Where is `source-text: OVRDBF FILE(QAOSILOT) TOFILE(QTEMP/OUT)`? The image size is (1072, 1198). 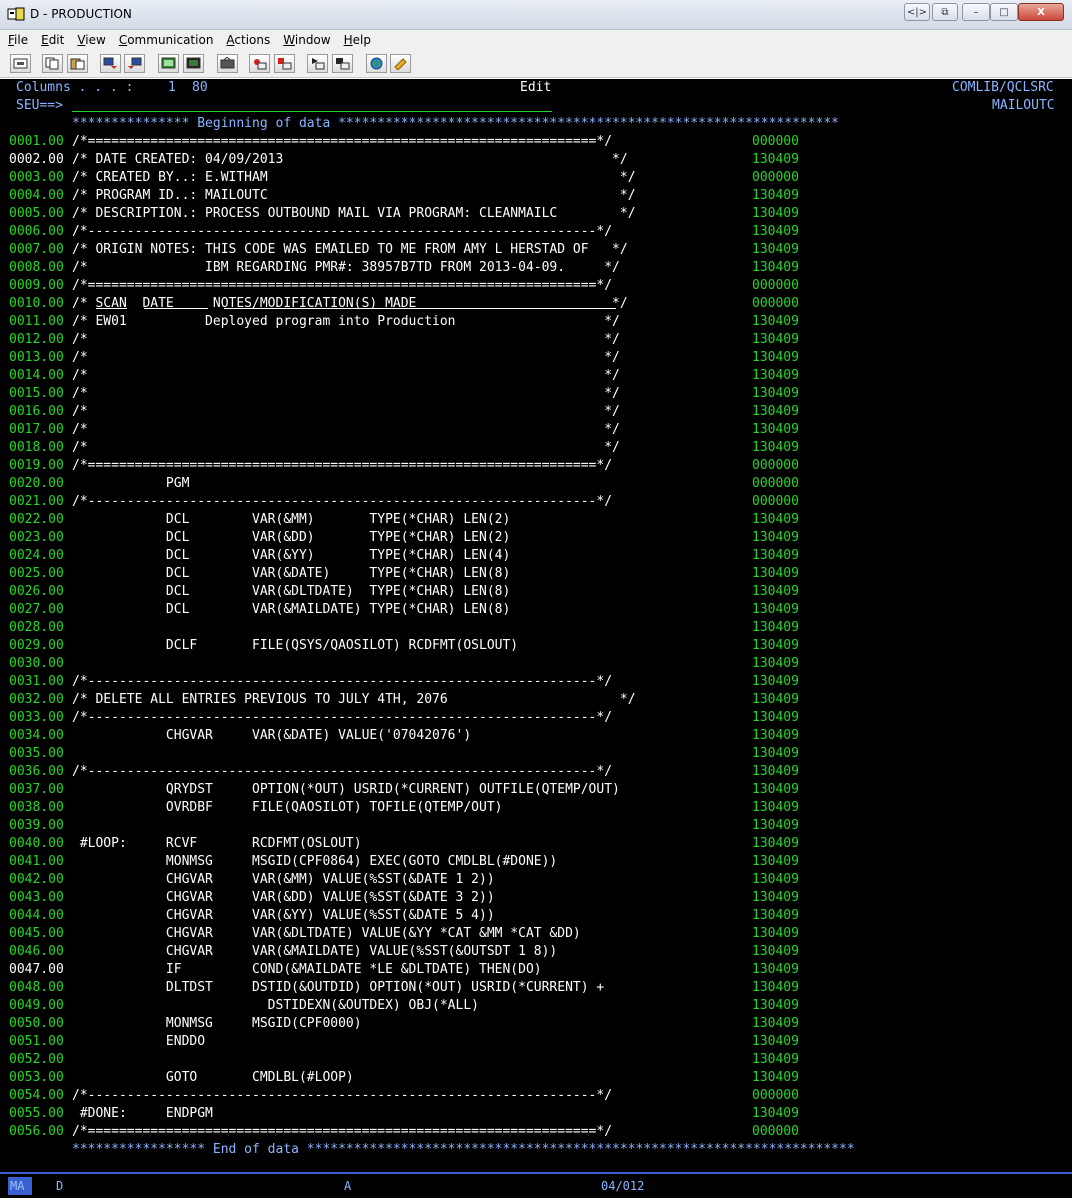
source-text: OVRDBF FILE(QAOSILOT) TOFILE(QTEMP/OUT) is located at coordinates (287, 808).